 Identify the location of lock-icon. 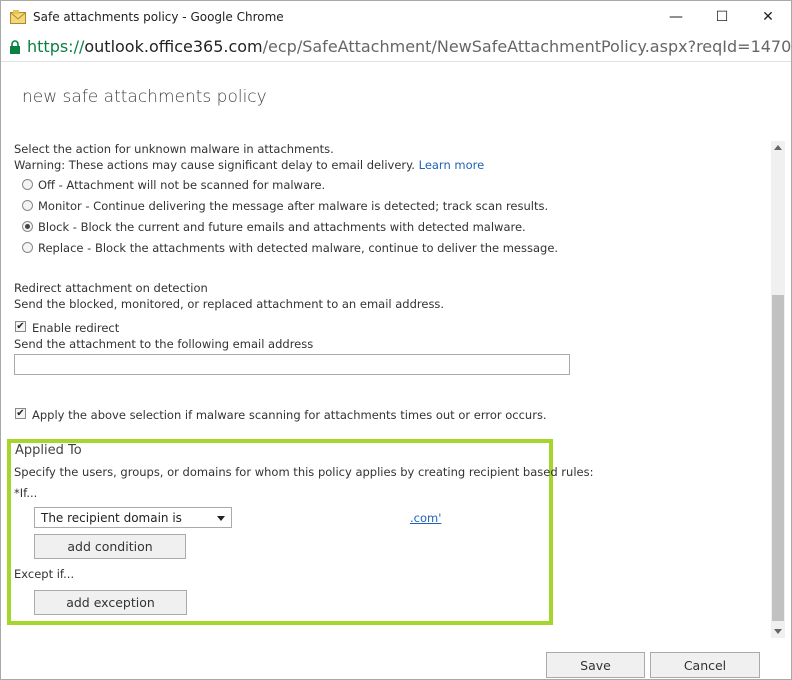
(15, 47).